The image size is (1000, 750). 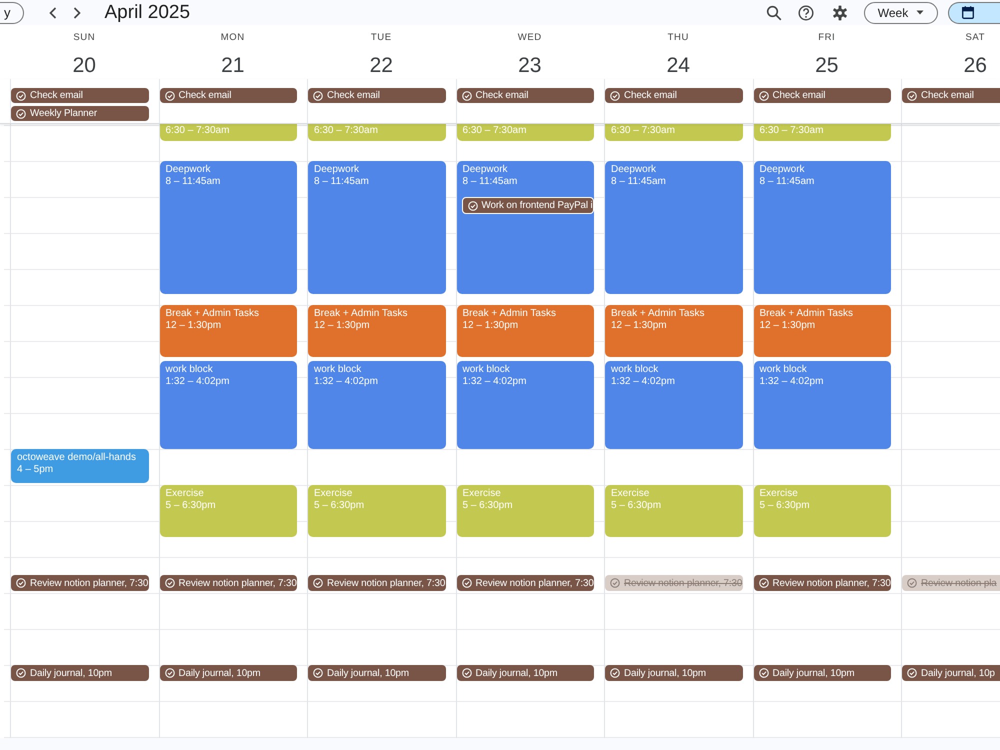 I want to click on settings-icon, so click(x=840, y=12).